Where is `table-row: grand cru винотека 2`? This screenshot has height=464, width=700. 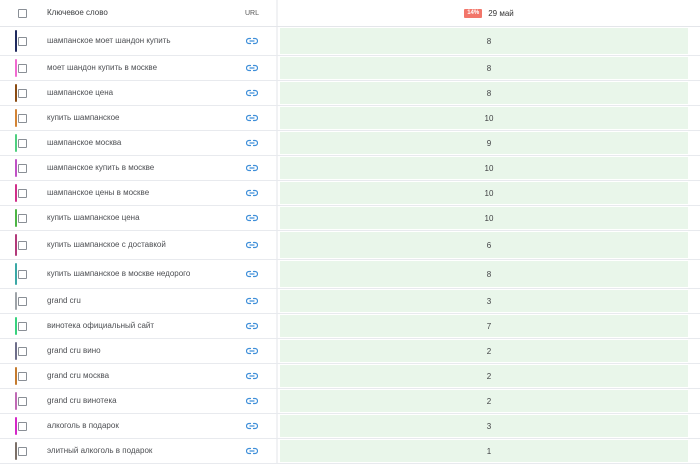
table-row: grand cru винотека 2 is located at coordinates (350, 401).